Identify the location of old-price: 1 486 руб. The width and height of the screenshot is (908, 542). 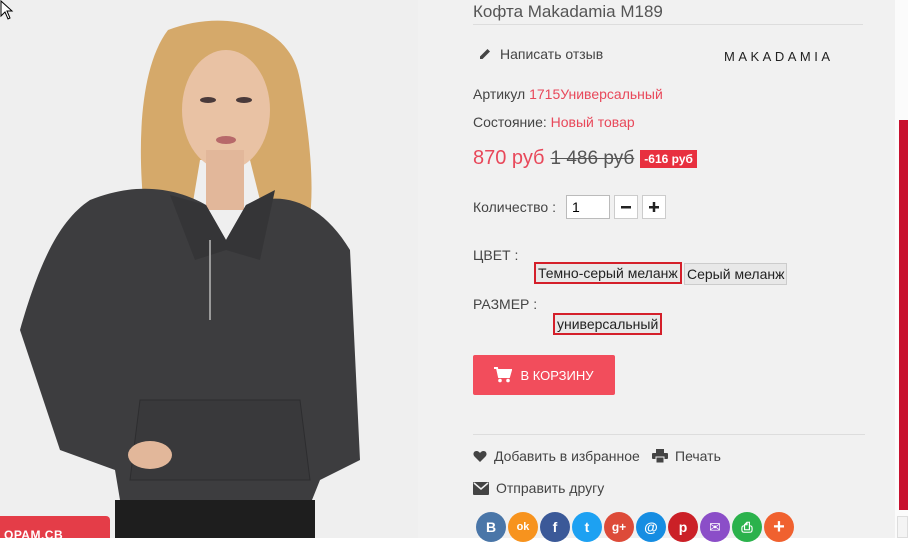
(592, 158).